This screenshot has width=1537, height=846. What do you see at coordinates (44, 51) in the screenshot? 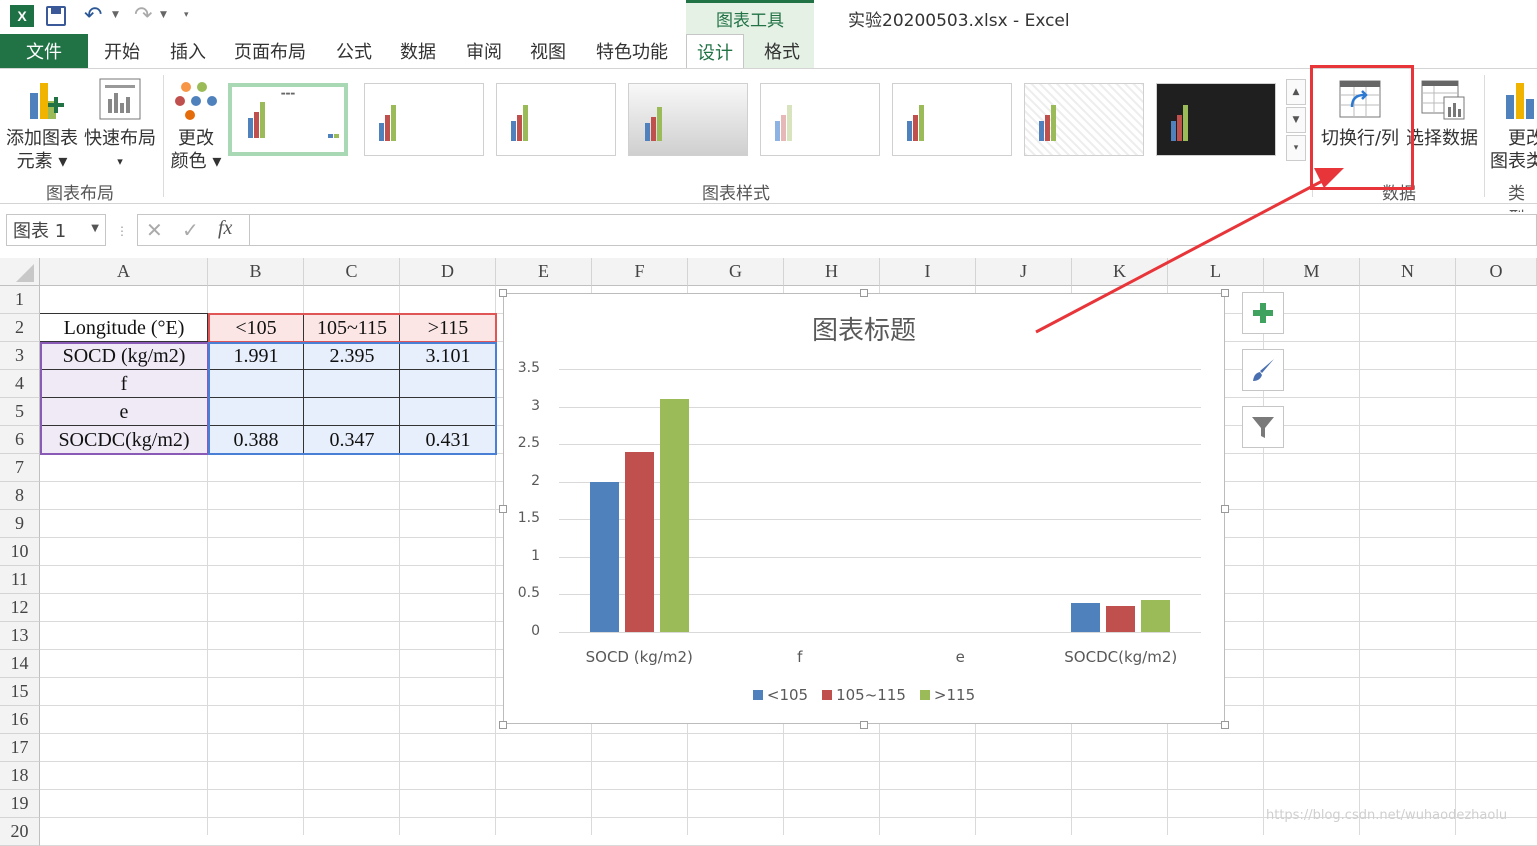
I see `tab-file: 文件` at bounding box center [44, 51].